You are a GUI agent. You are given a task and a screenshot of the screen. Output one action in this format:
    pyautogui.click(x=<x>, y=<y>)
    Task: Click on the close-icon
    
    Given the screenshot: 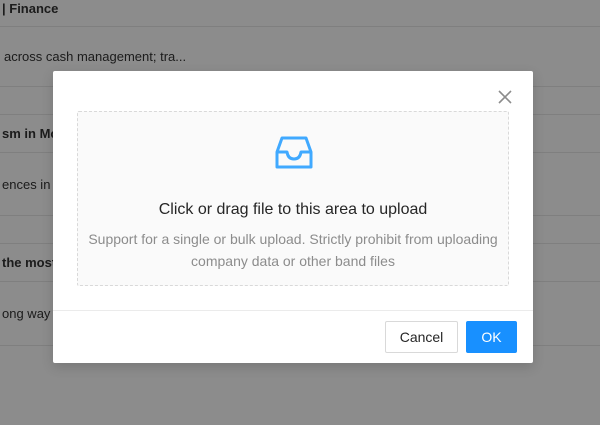 What is the action you would take?
    pyautogui.click(x=505, y=97)
    